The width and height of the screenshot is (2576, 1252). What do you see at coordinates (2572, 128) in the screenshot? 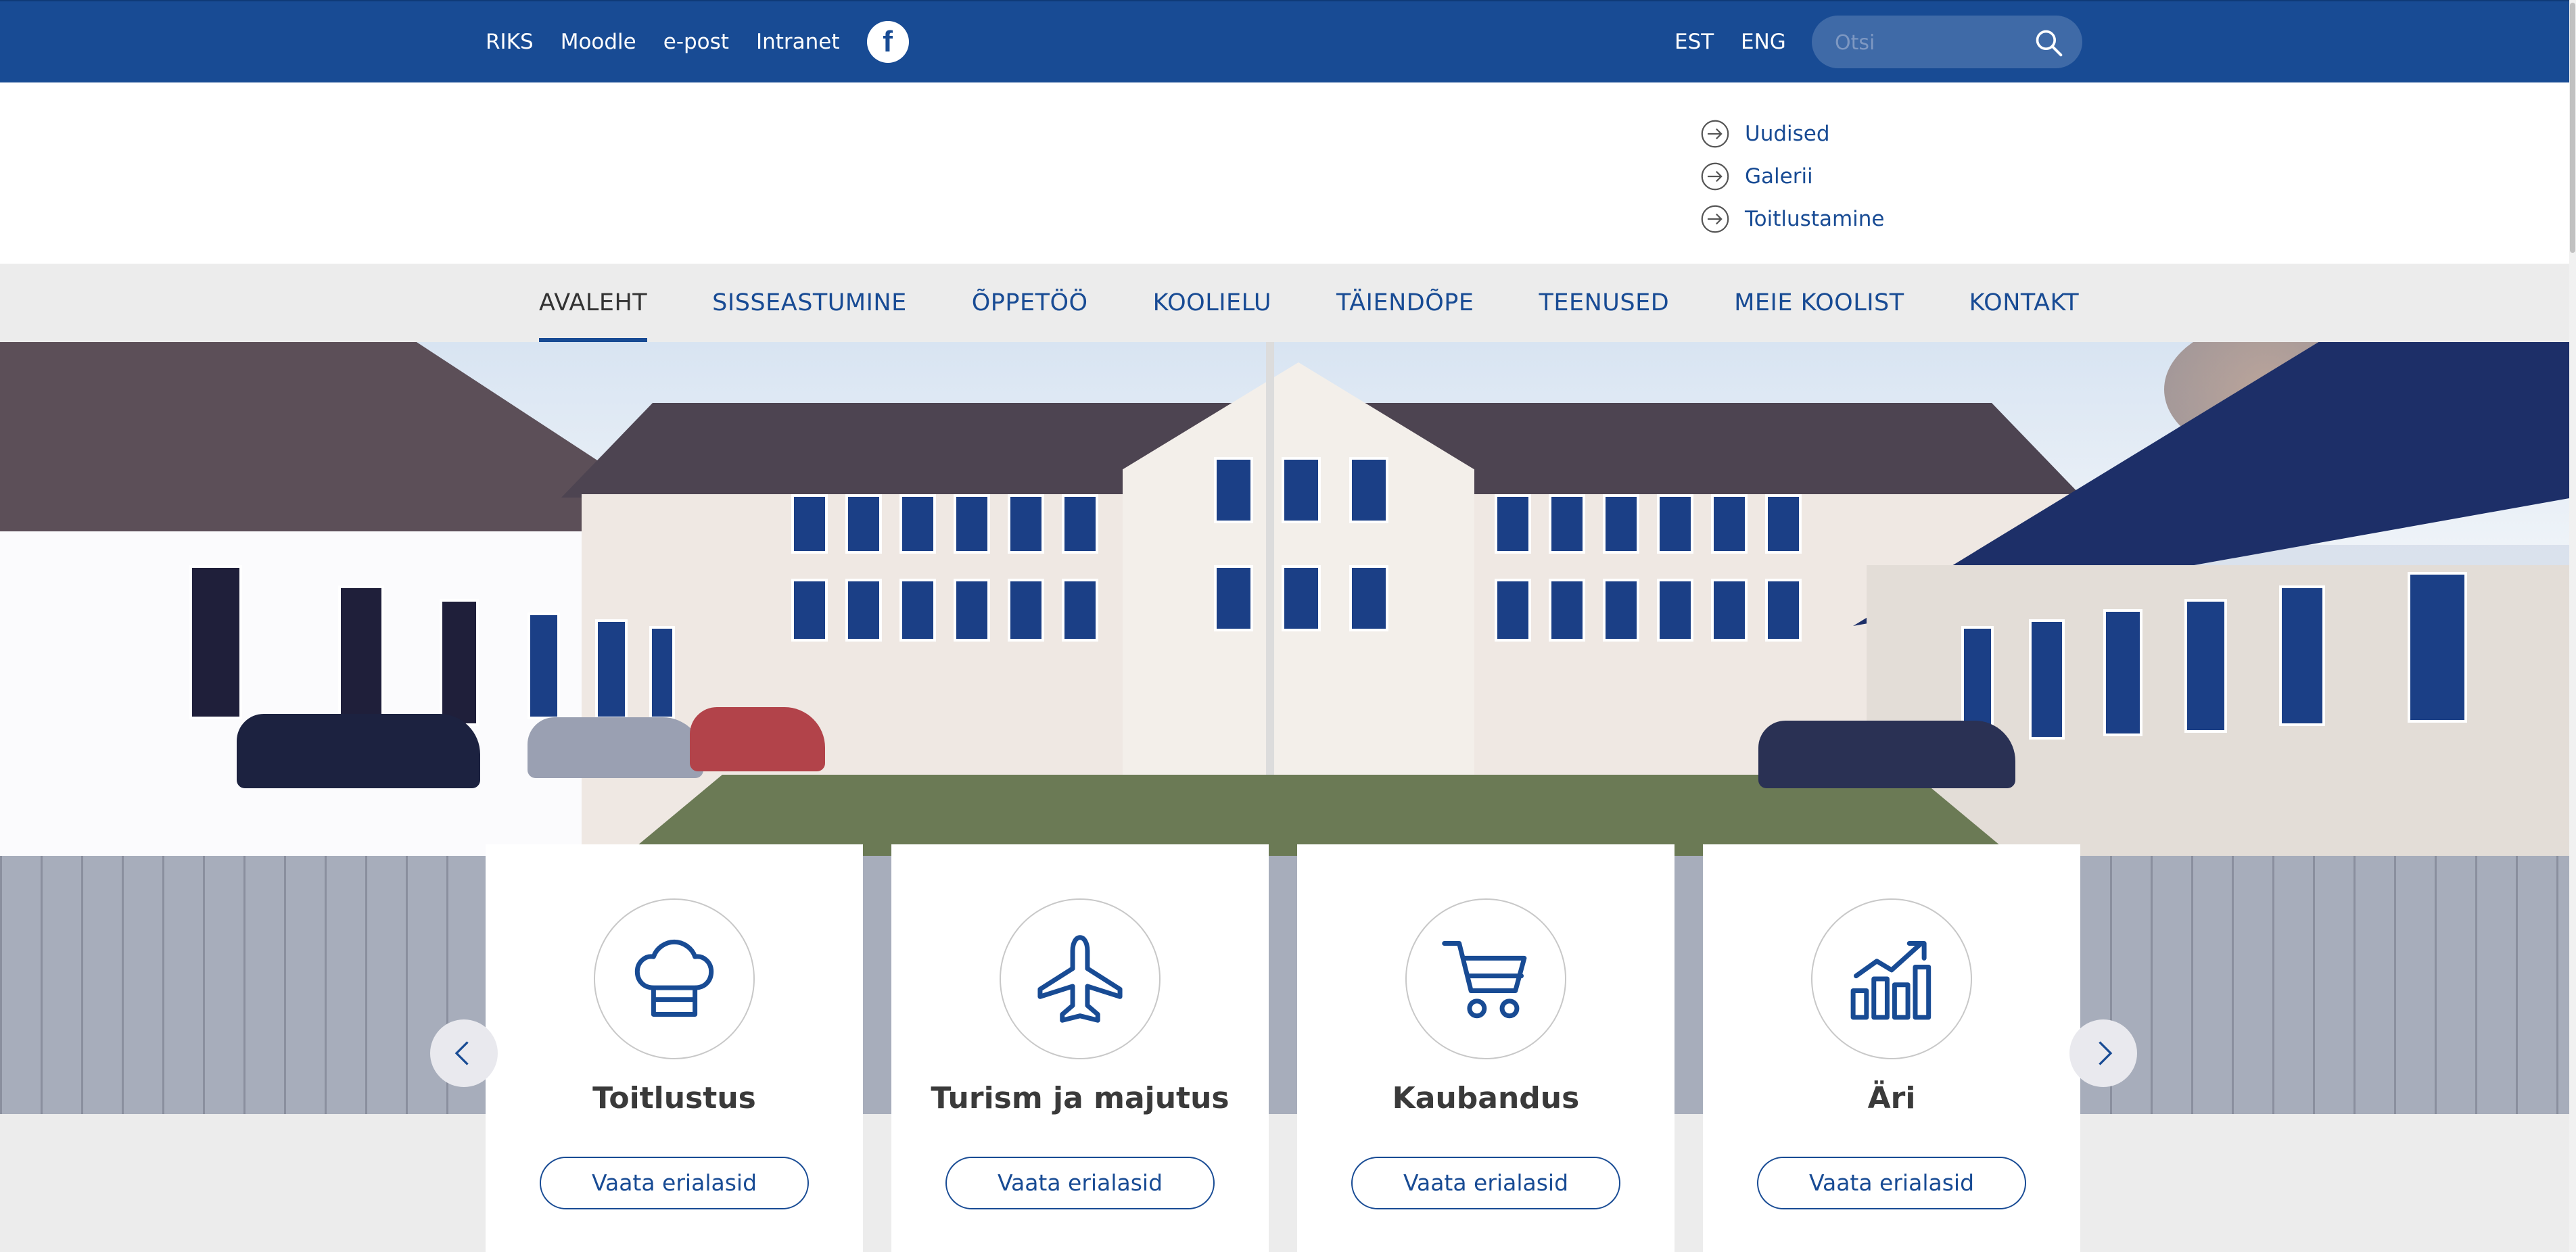
I see `scrollbar-thumb` at bounding box center [2572, 128].